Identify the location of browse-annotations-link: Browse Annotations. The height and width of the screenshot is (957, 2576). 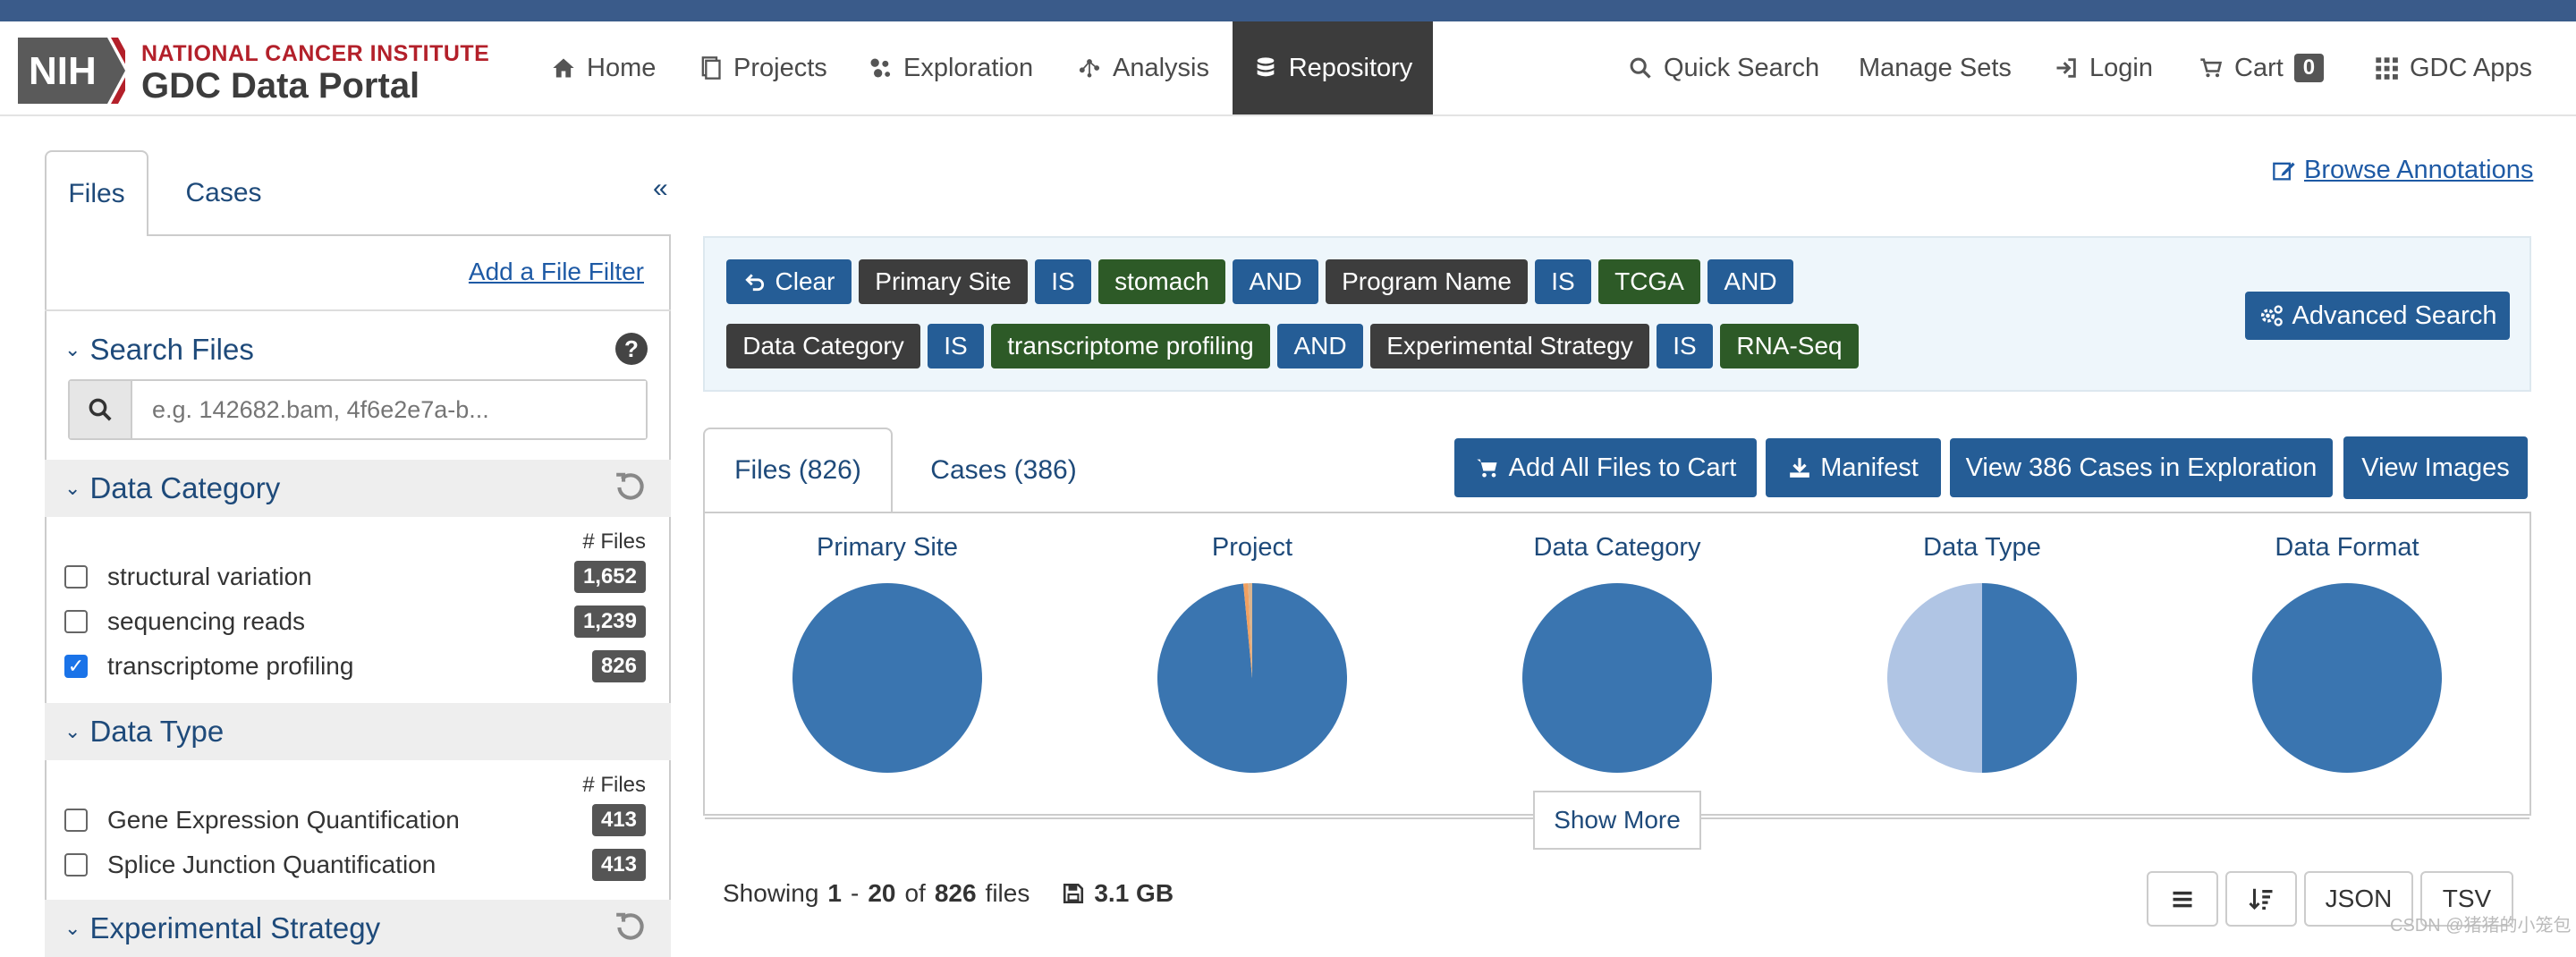
(2402, 170).